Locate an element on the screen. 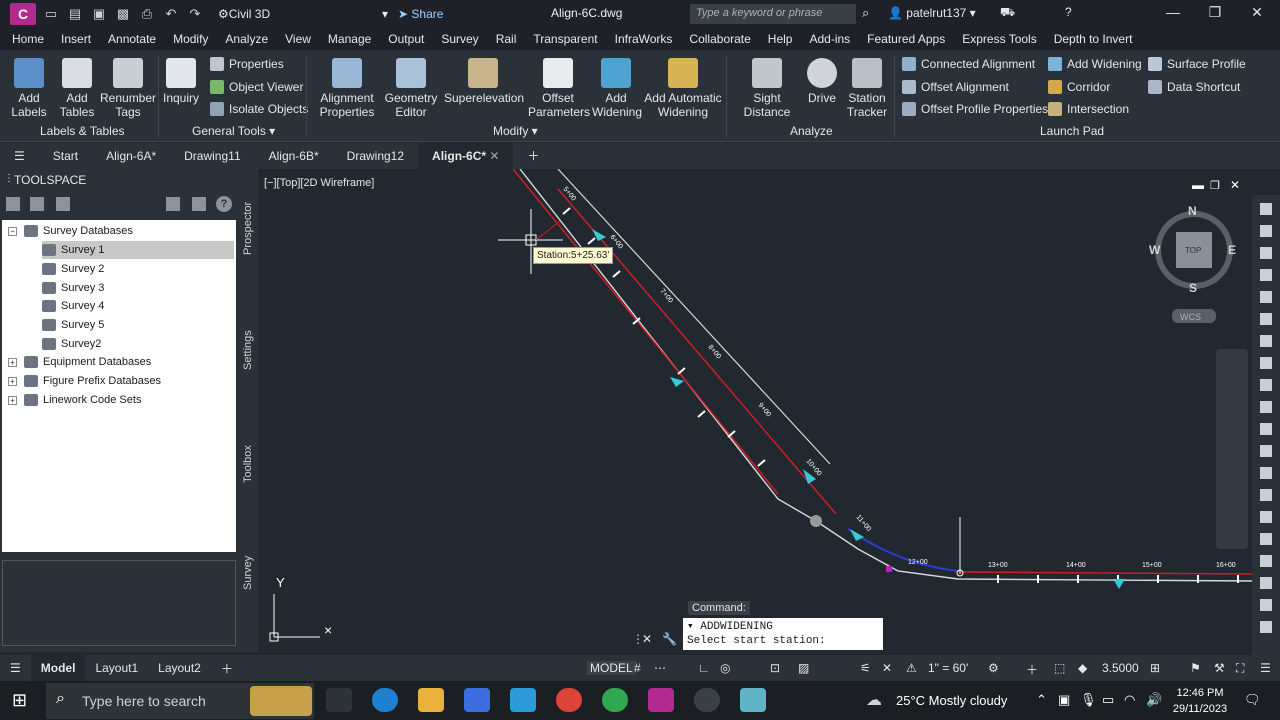 This screenshot has height=720, width=1280. menu-collaborate: Collaborate is located at coordinates (719, 39).